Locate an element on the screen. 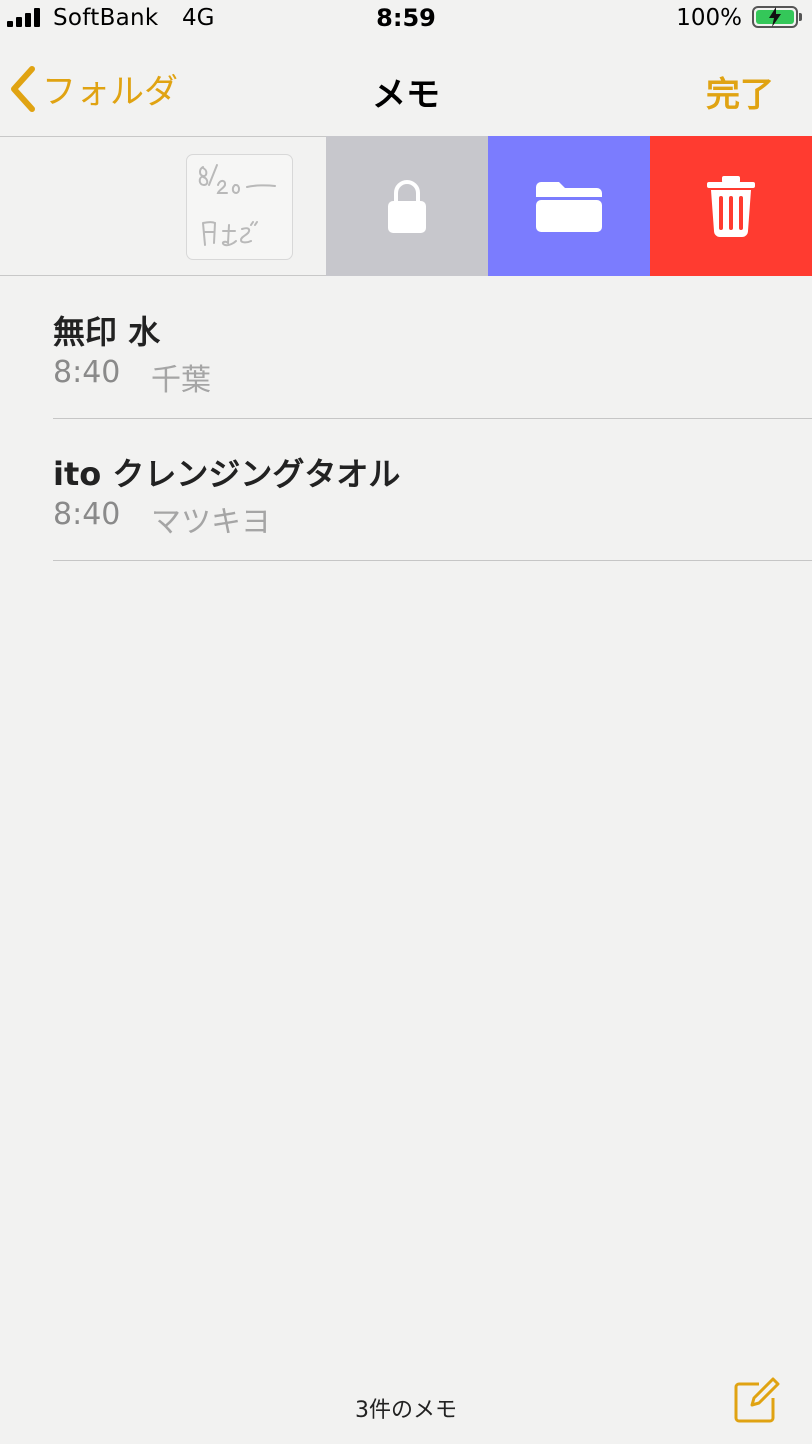  lock-note-button is located at coordinates (407, 206).